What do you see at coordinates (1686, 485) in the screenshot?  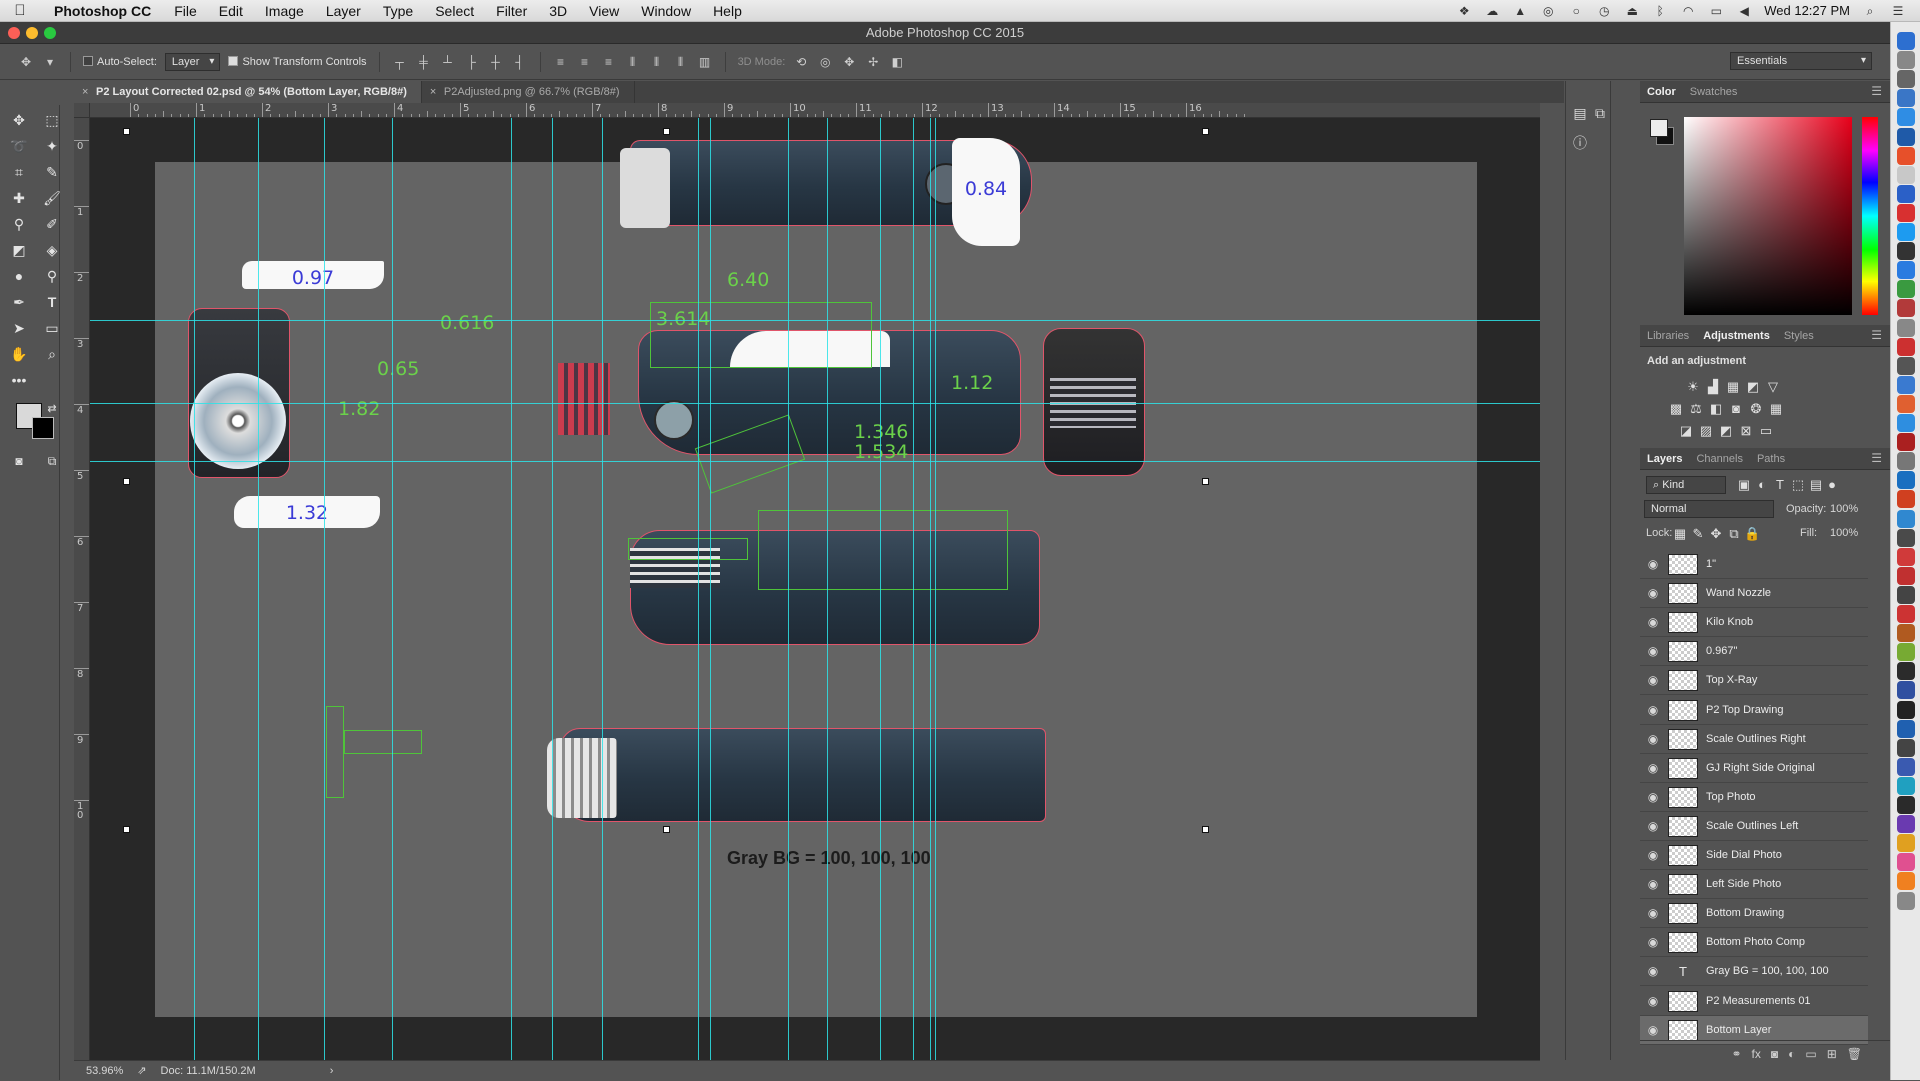 I see `layer-filter-dropdown: ⌕ Kind` at bounding box center [1686, 485].